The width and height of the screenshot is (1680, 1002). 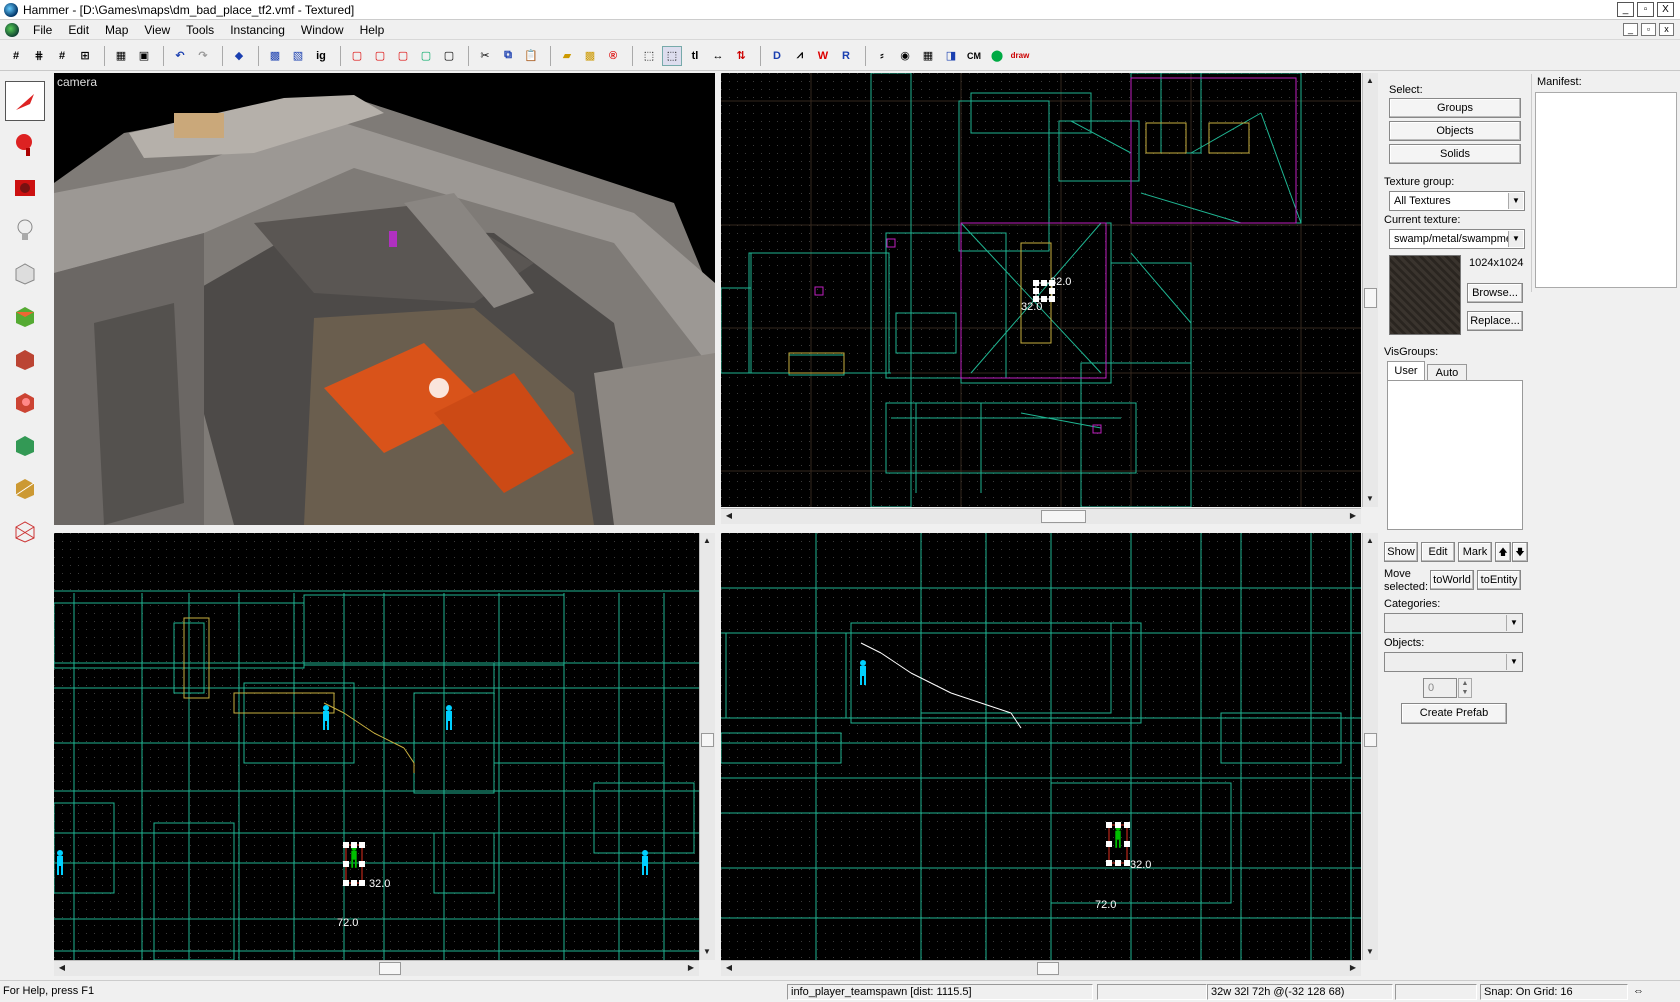 What do you see at coordinates (1455, 131) in the screenshot?
I see `objects-button: Objects` at bounding box center [1455, 131].